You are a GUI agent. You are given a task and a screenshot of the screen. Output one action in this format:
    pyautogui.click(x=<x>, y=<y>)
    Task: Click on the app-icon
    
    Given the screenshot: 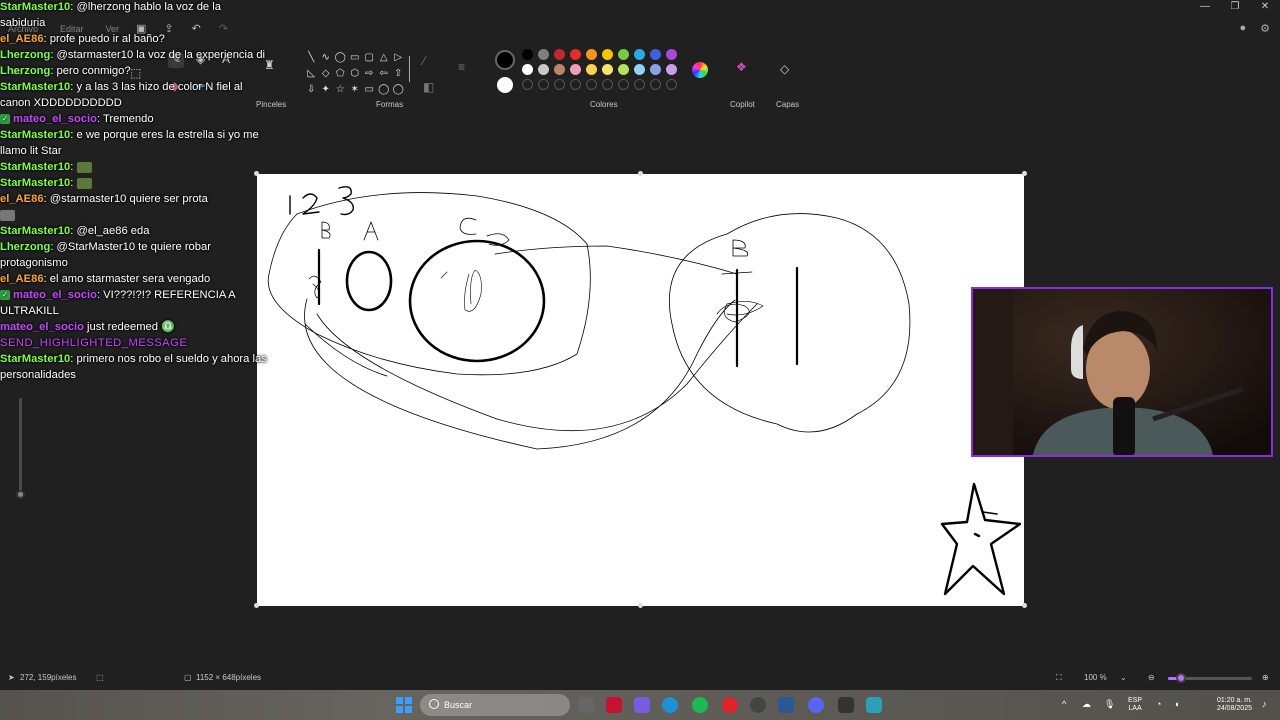 What is the action you would take?
    pyautogui.click(x=642, y=705)
    